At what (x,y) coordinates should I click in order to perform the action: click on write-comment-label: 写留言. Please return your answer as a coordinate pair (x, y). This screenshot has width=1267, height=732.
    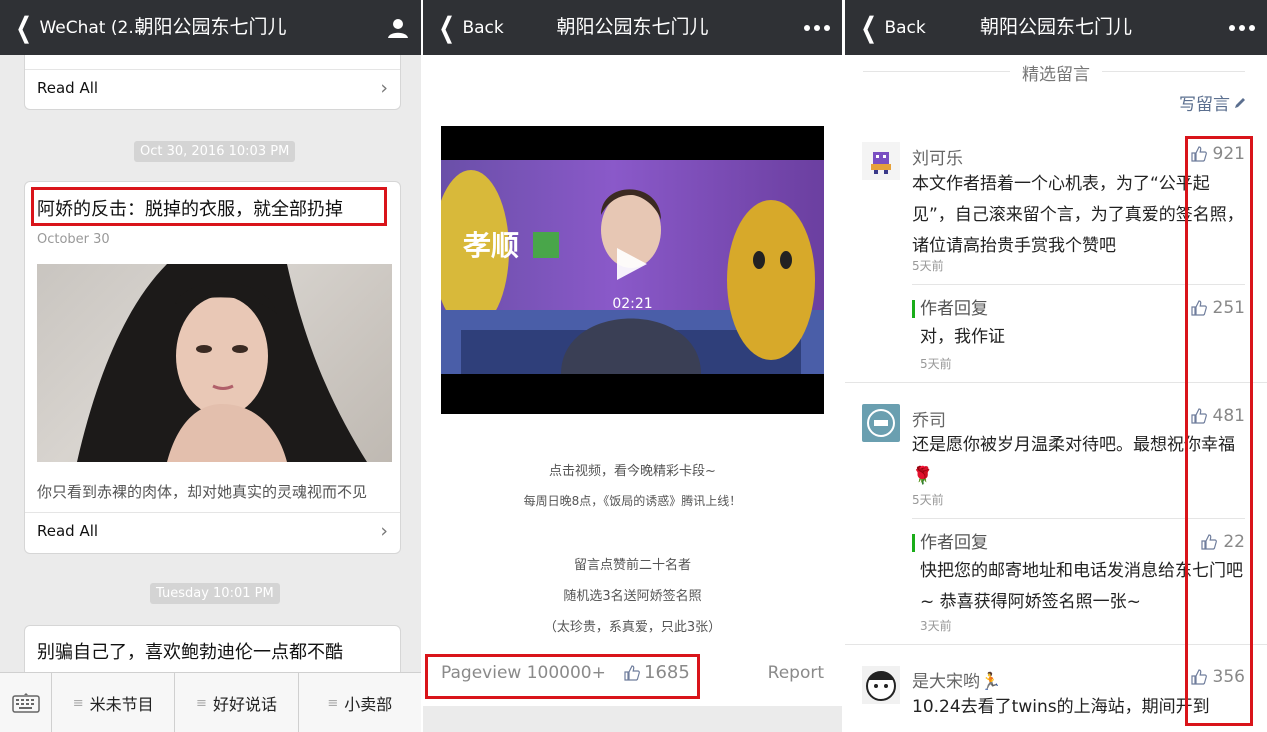
    Looking at the image, I should click on (1204, 105).